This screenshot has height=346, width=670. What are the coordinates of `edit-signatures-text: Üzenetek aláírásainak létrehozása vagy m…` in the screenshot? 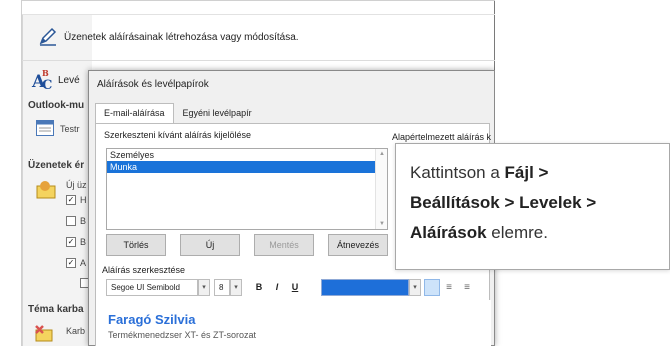 It's located at (181, 37).